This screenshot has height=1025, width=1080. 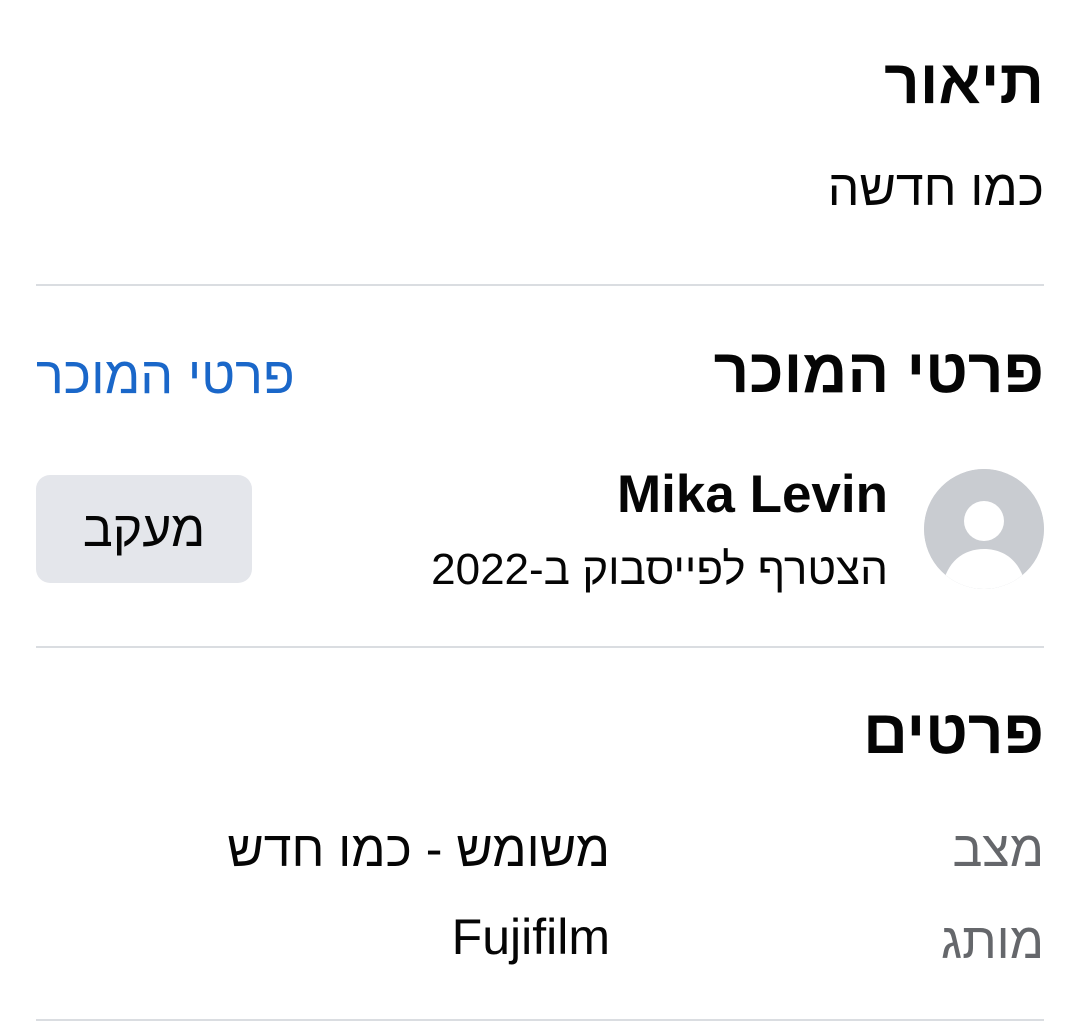 I want to click on description-text: כמו חדשה, so click(x=935, y=188).